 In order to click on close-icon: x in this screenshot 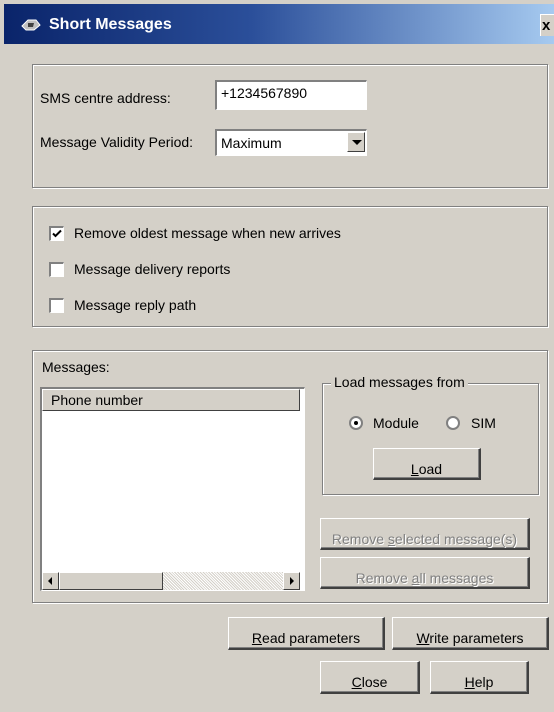, I will do `click(546, 25)`.